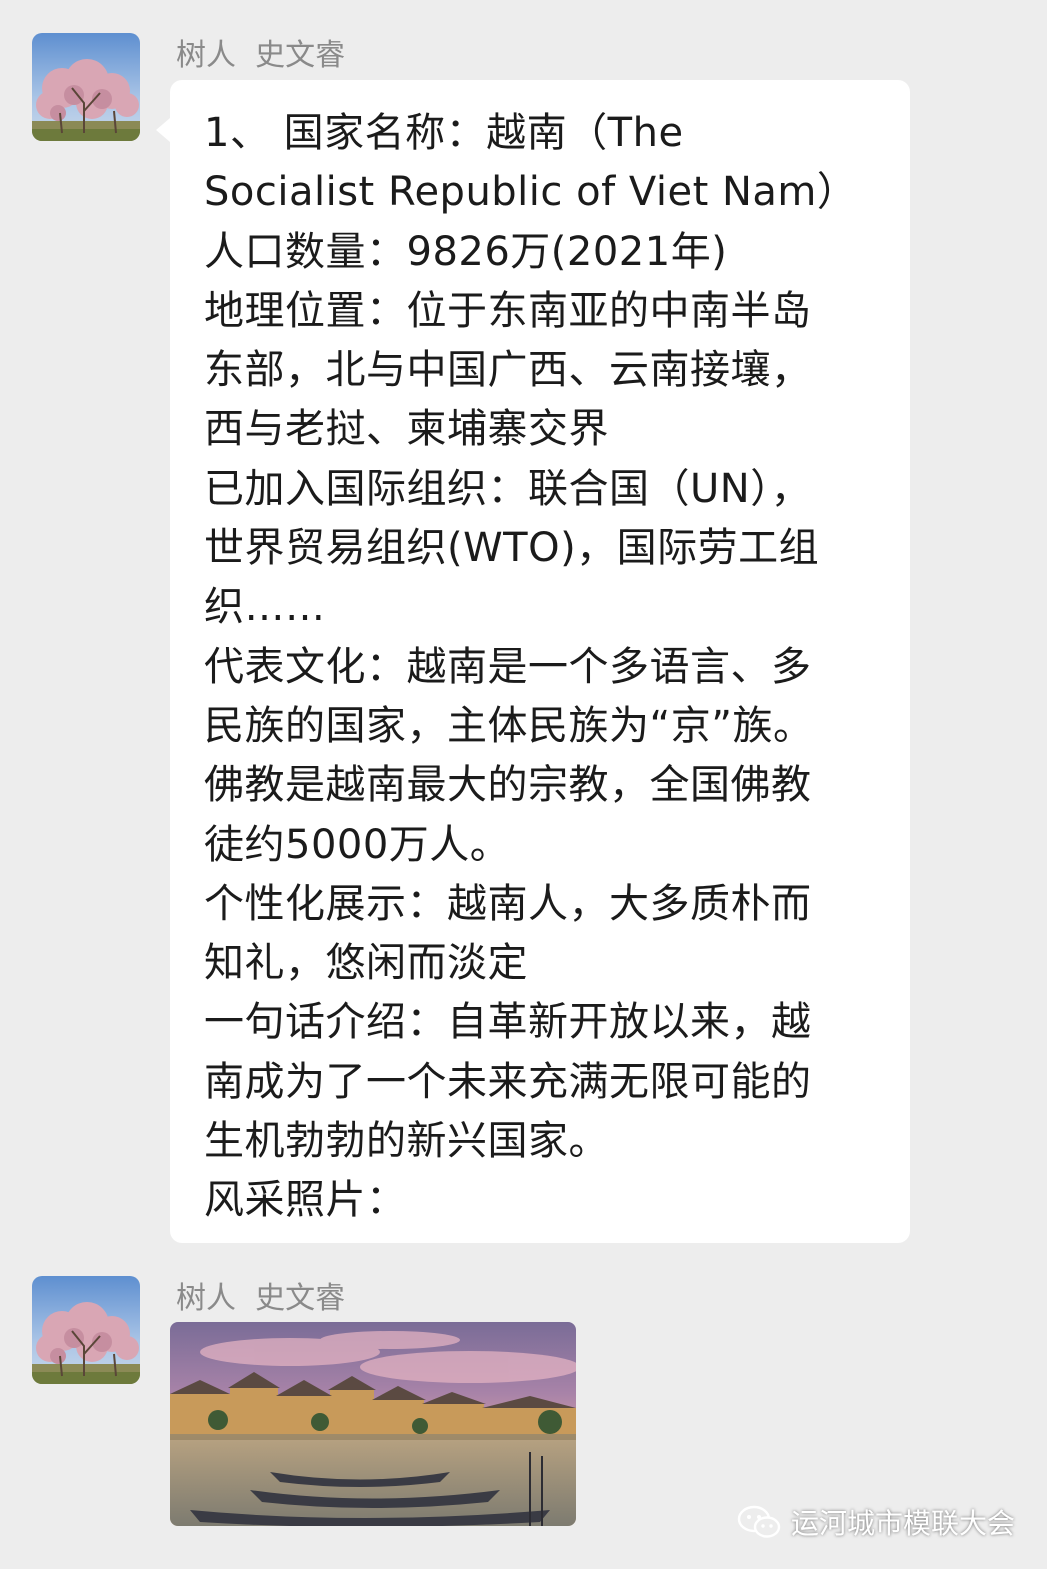  I want to click on message-text-line: 人口数量：9826万(2021年), so click(466, 251).